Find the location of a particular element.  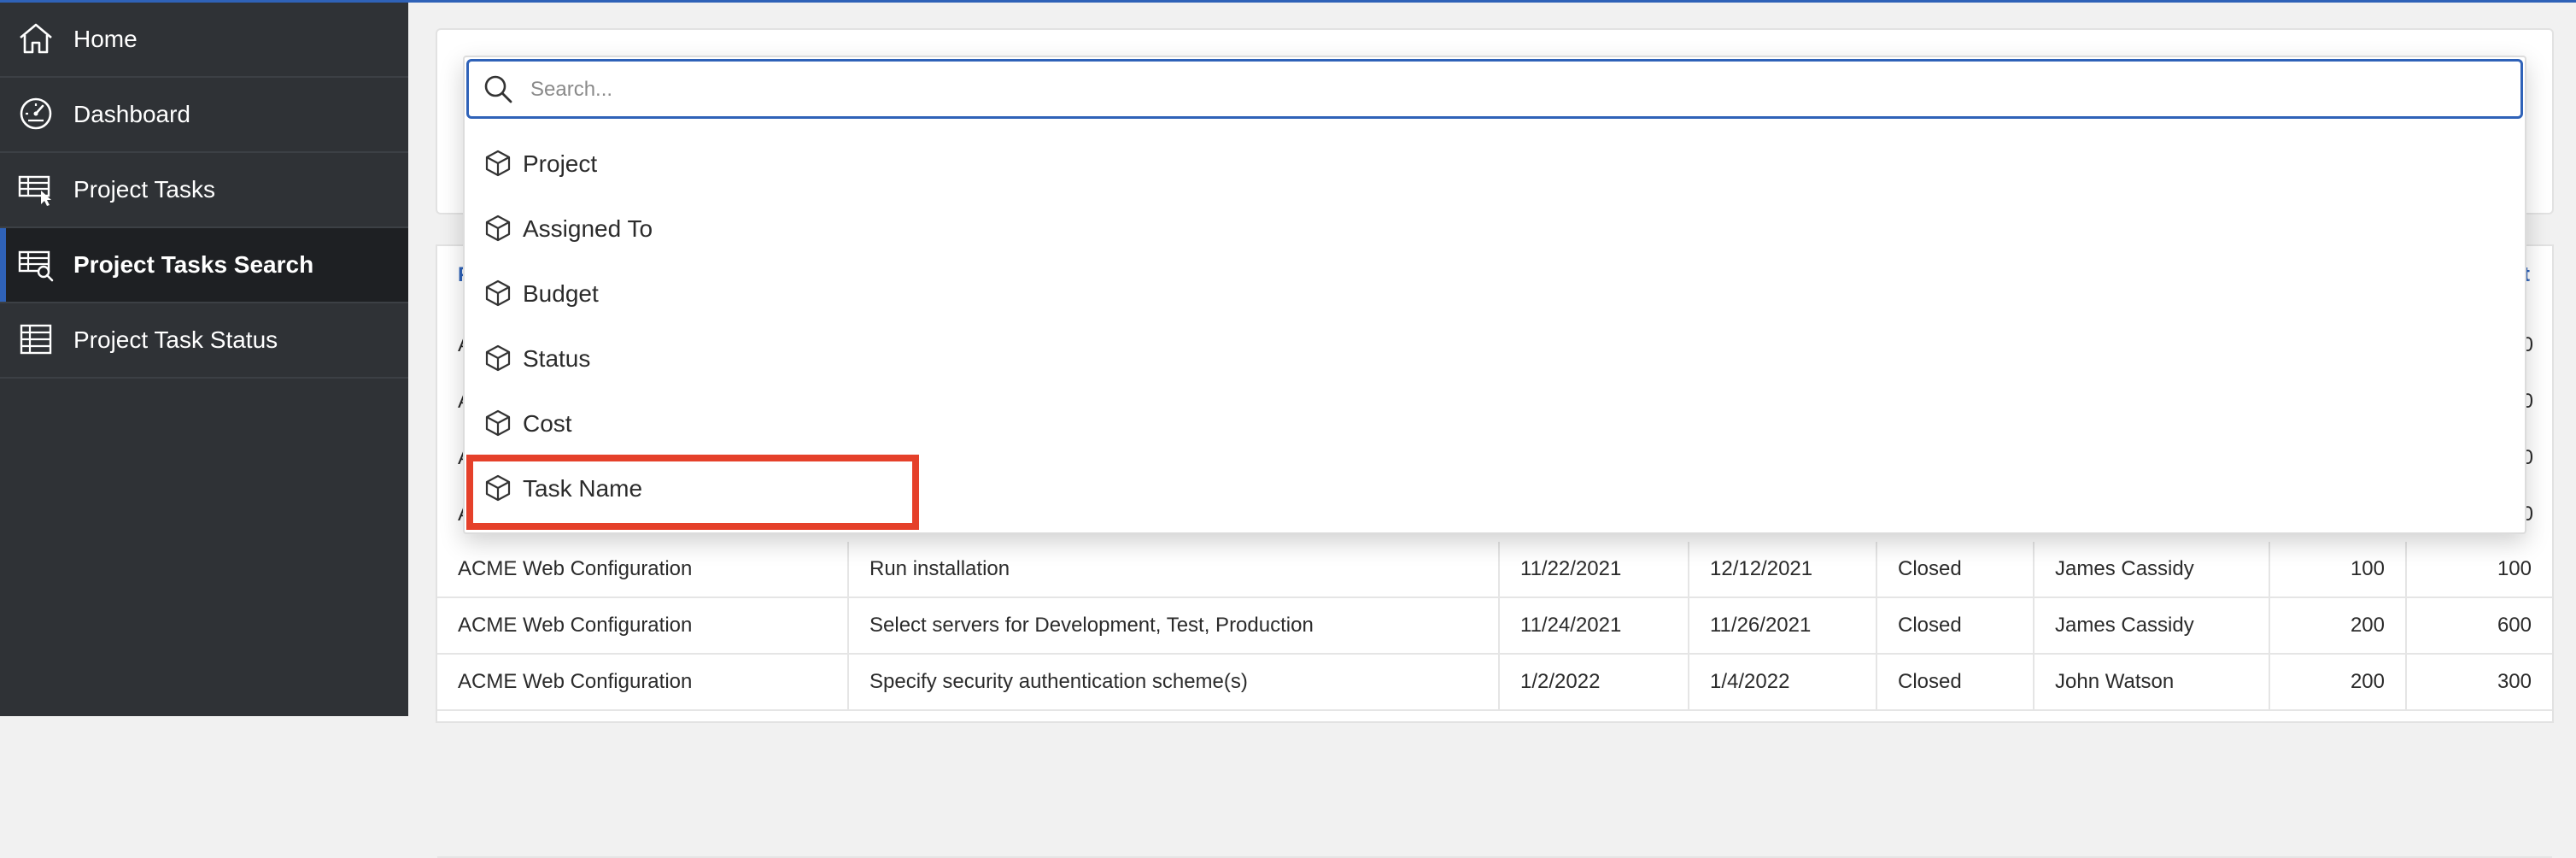

dashboard-icon is located at coordinates (36, 113).